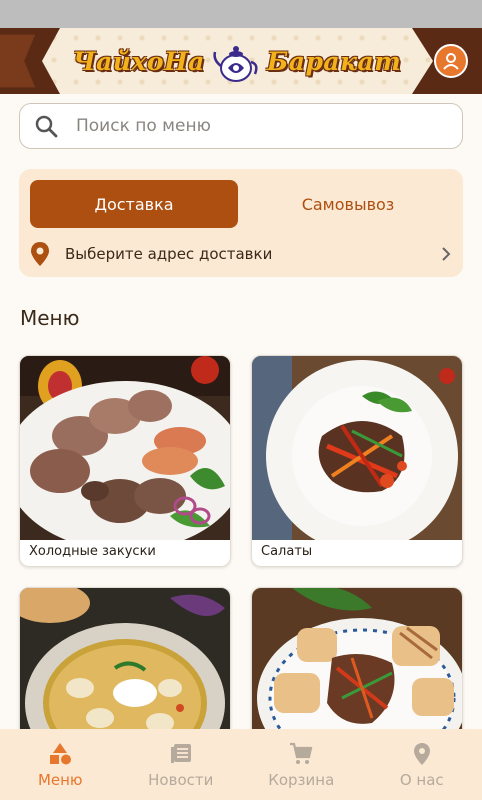 This screenshot has width=482, height=800. I want to click on profile-button, so click(451, 61).